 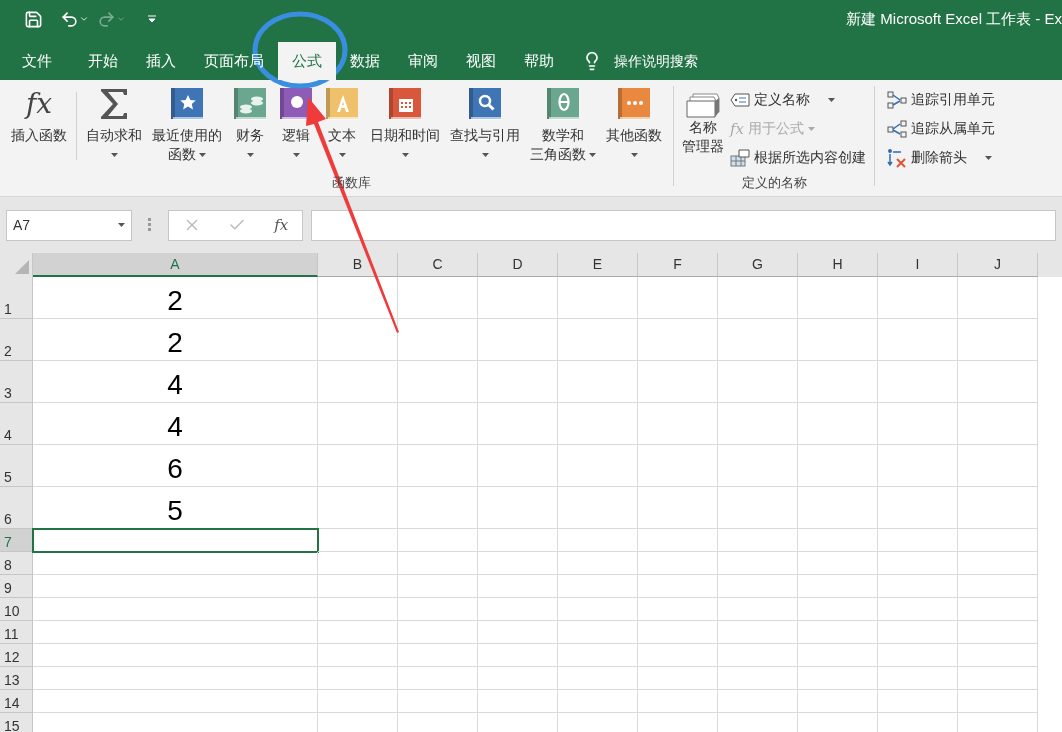 I want to click on magnifier-book-icon, so click(x=485, y=104).